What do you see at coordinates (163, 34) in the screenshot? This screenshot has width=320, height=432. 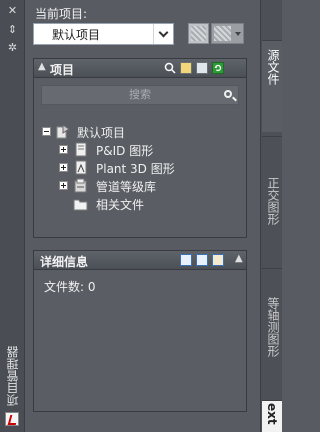 I see `chevron-down-icon` at bounding box center [163, 34].